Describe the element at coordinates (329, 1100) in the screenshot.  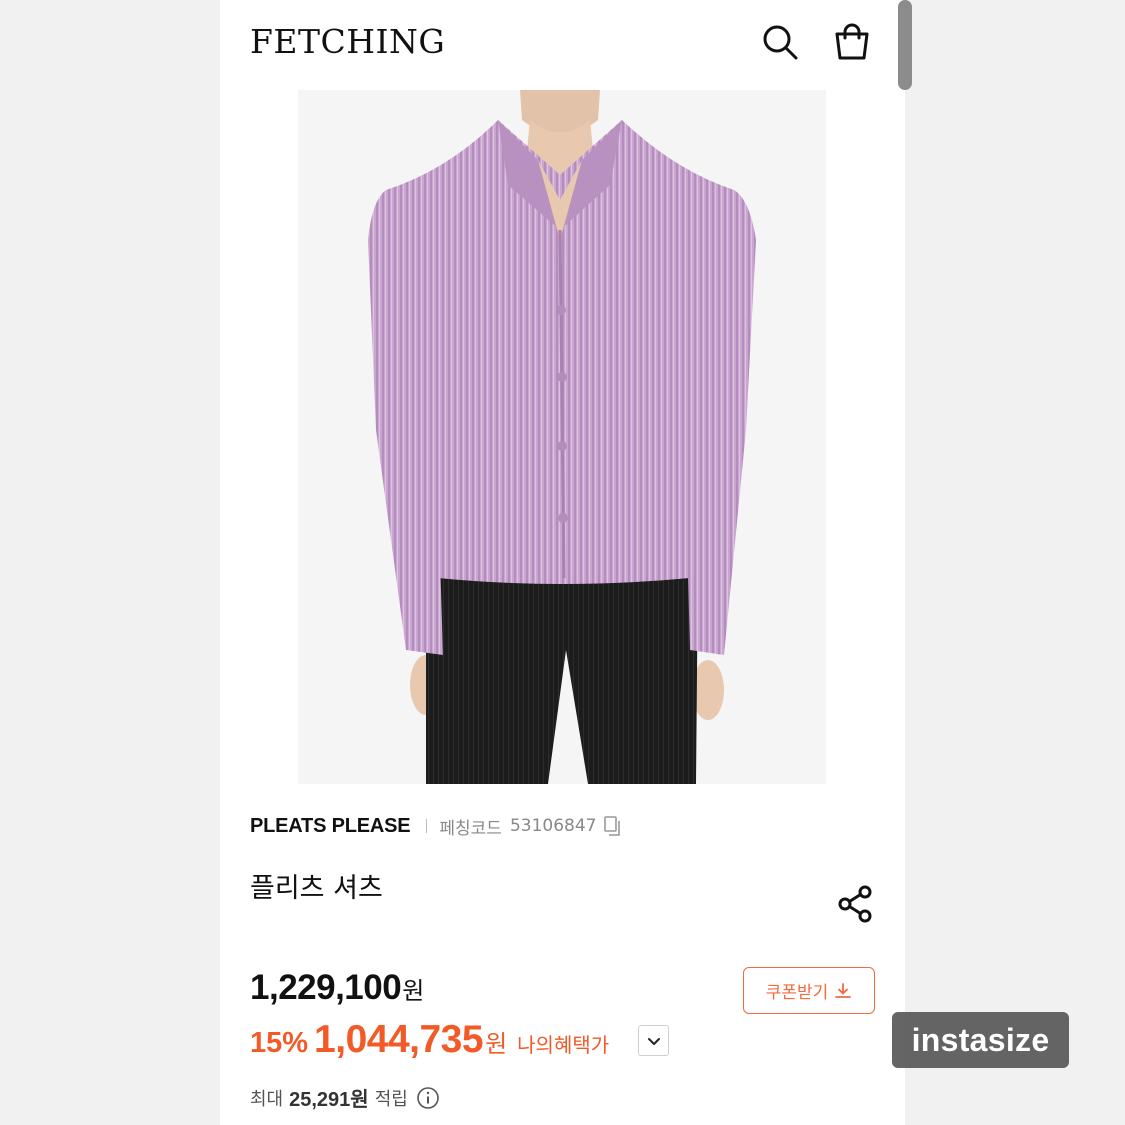
I see `points-amount: 25,291원` at that location.